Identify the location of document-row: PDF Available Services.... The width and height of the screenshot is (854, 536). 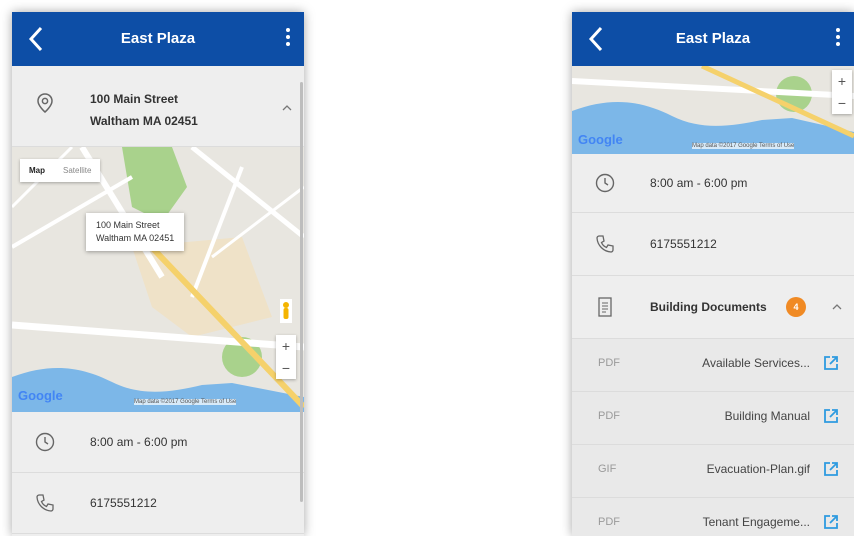
(713, 365).